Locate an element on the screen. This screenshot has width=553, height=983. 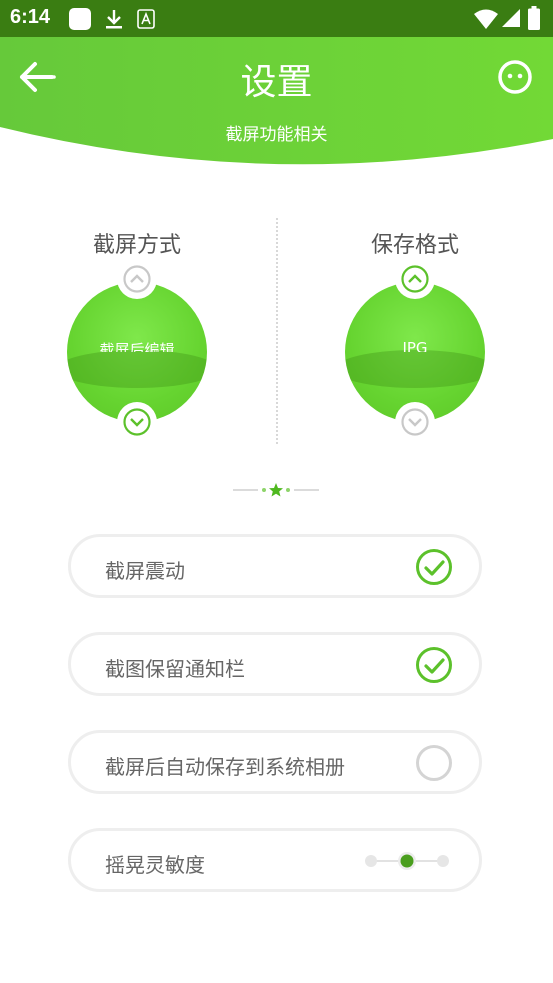
picker-divider is located at coordinates (277, 331).